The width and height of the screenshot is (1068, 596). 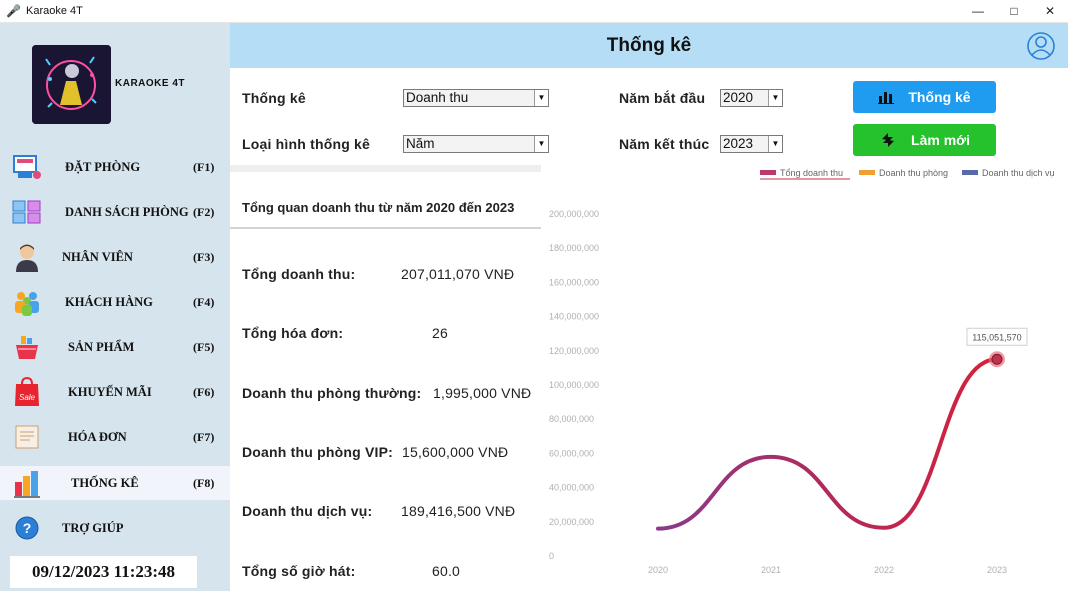 I want to click on stat-type-label: Thống kê, so click(x=274, y=98).